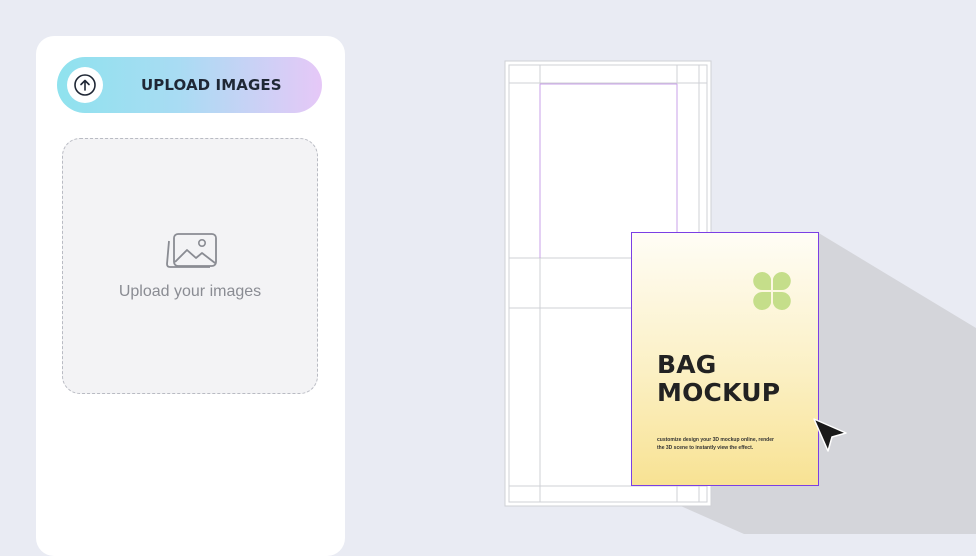 This screenshot has width=976, height=556. I want to click on four-leaf-logo-icon, so click(772, 291).